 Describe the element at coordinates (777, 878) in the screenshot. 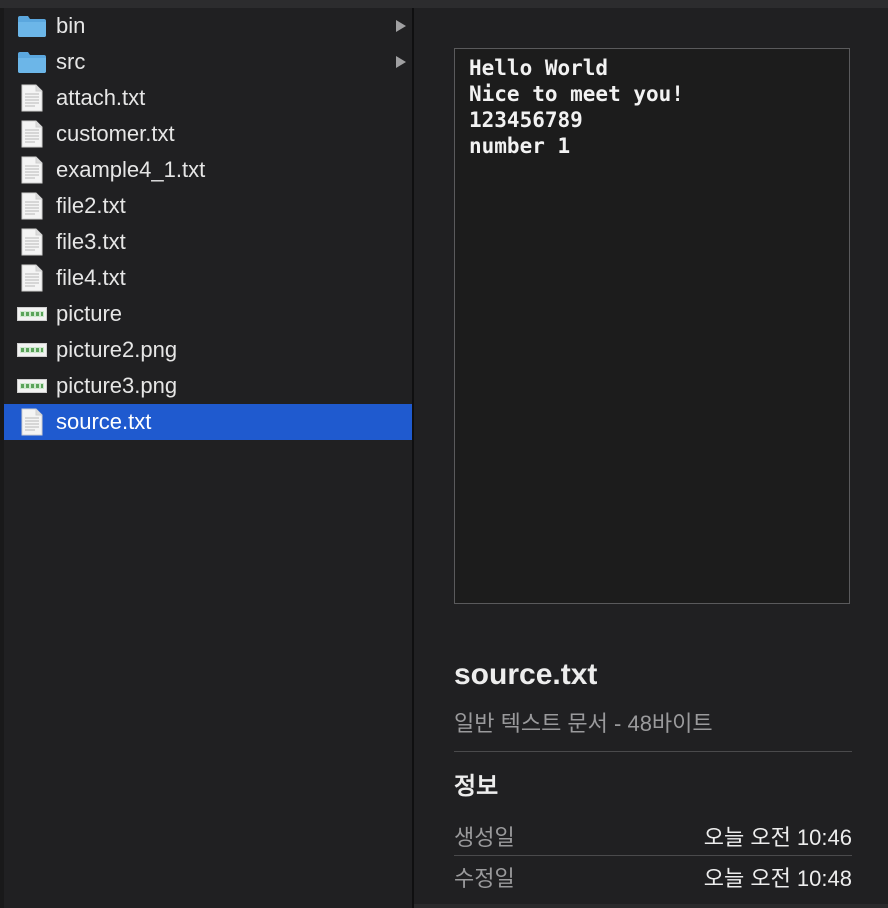

I see `modified-value: 오늘 오전 10:48` at that location.